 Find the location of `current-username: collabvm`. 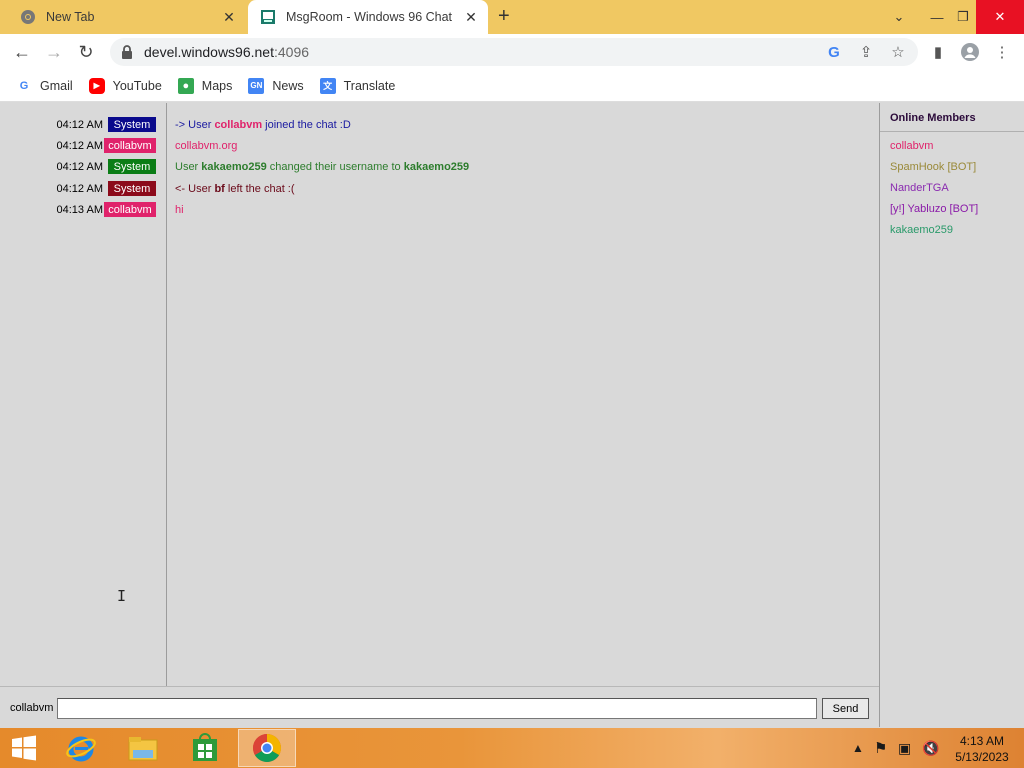

current-username: collabvm is located at coordinates (31, 708).